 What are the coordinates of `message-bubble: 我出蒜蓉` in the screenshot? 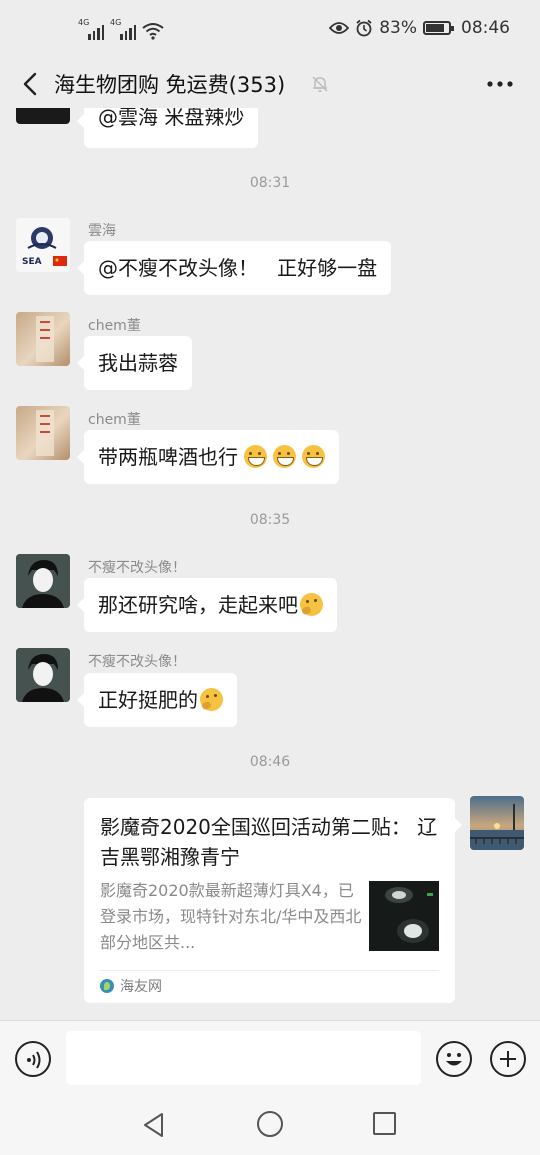 It's located at (134, 363).